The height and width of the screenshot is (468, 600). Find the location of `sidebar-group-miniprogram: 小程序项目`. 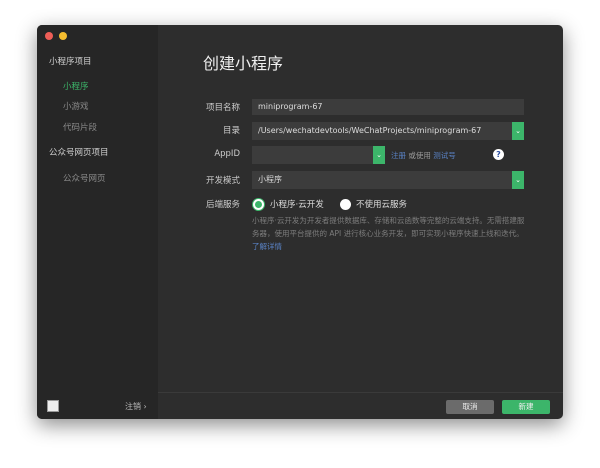

sidebar-group-miniprogram: 小程序项目 is located at coordinates (70, 62).